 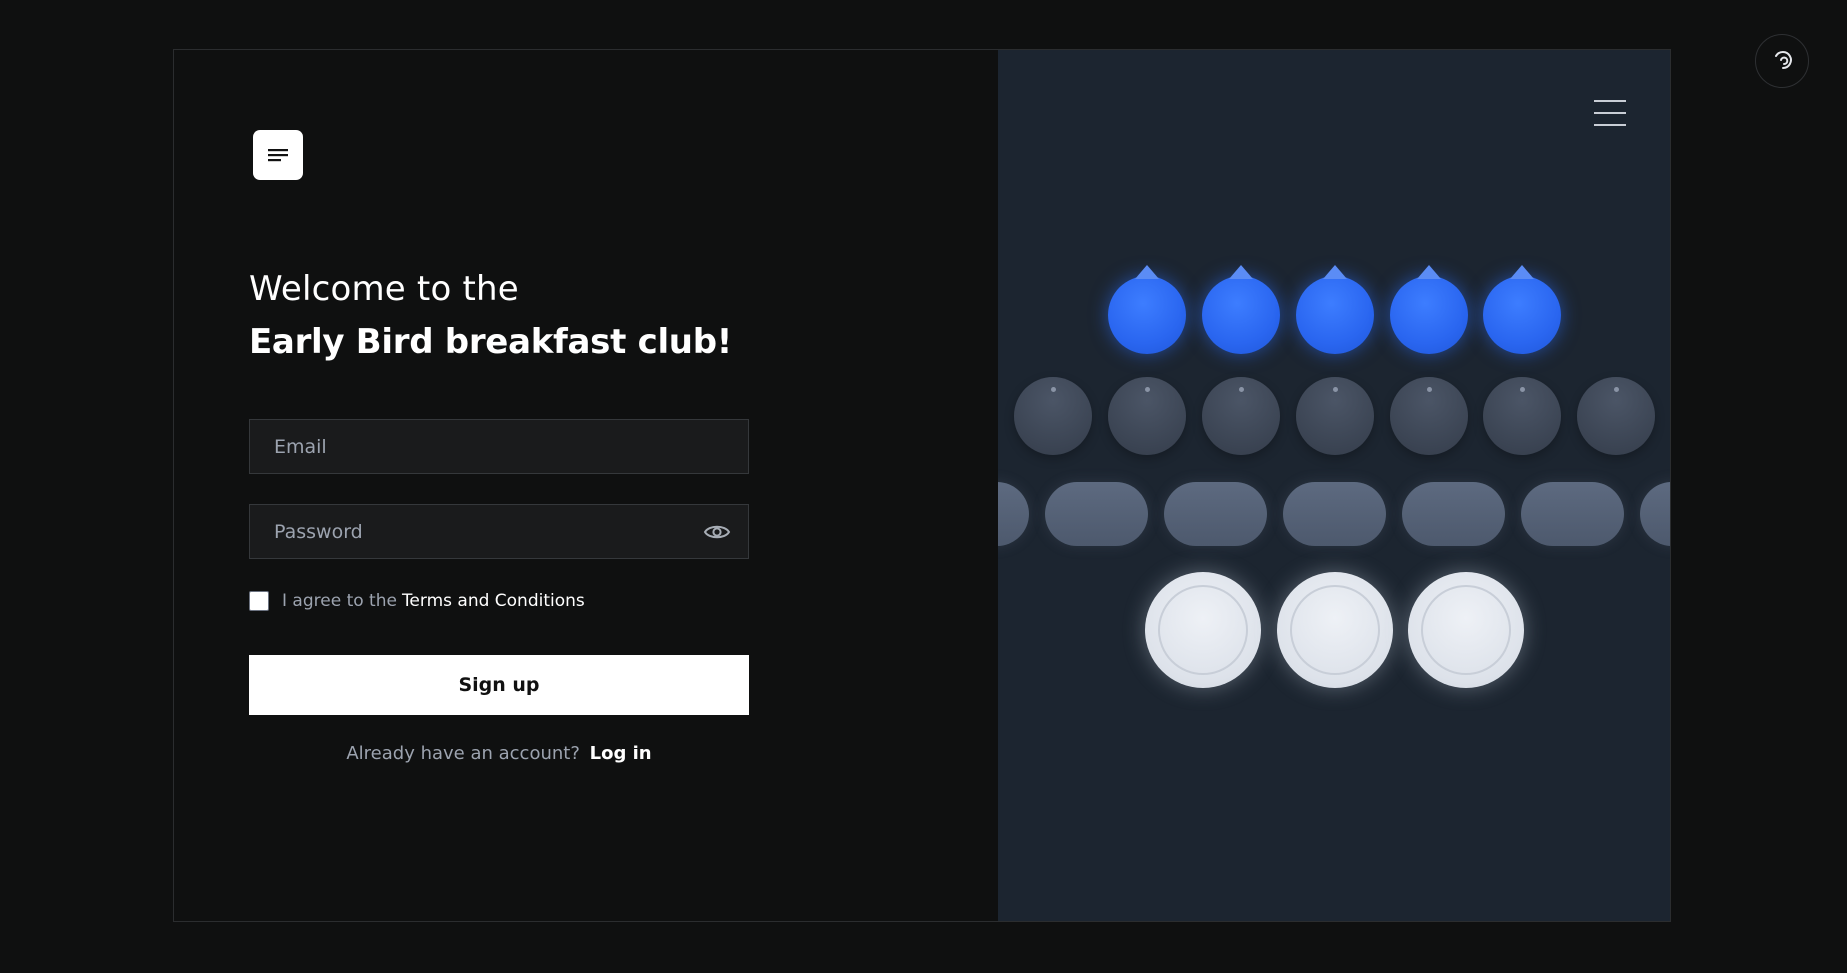 I want to click on login-prompt: Already have an account? Log in, so click(x=499, y=753).